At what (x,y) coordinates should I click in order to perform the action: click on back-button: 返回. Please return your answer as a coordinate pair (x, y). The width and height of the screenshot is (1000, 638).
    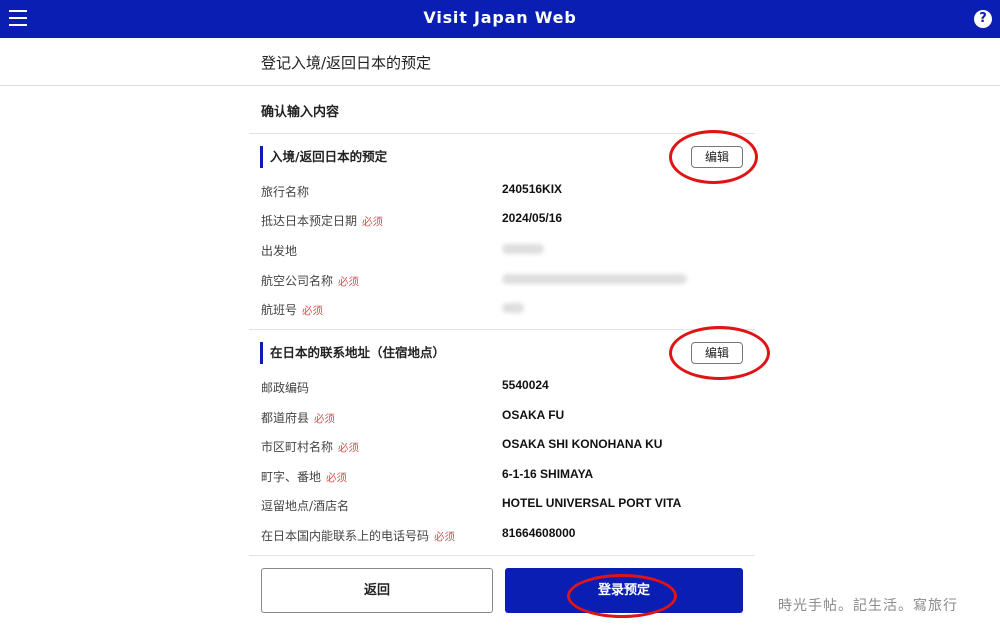
    Looking at the image, I should click on (377, 590).